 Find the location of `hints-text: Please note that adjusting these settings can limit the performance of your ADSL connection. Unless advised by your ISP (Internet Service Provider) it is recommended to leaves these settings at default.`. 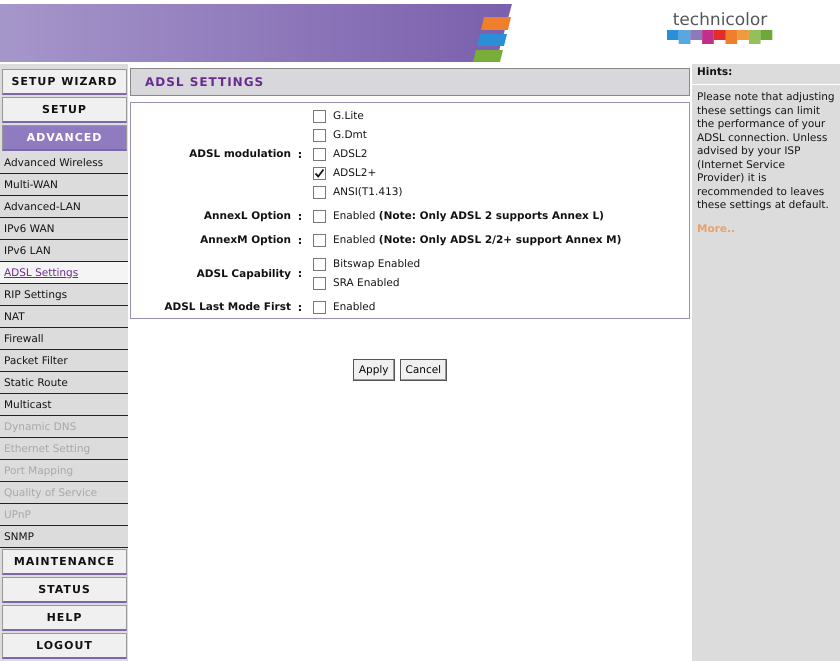

hints-text: Please note that adjusting these settings can limit the performance of your ADSL connection. Unless advised by your ISP (Internet Service Provider) it is recommended to leaves these settings at default. is located at coordinates (766, 151).